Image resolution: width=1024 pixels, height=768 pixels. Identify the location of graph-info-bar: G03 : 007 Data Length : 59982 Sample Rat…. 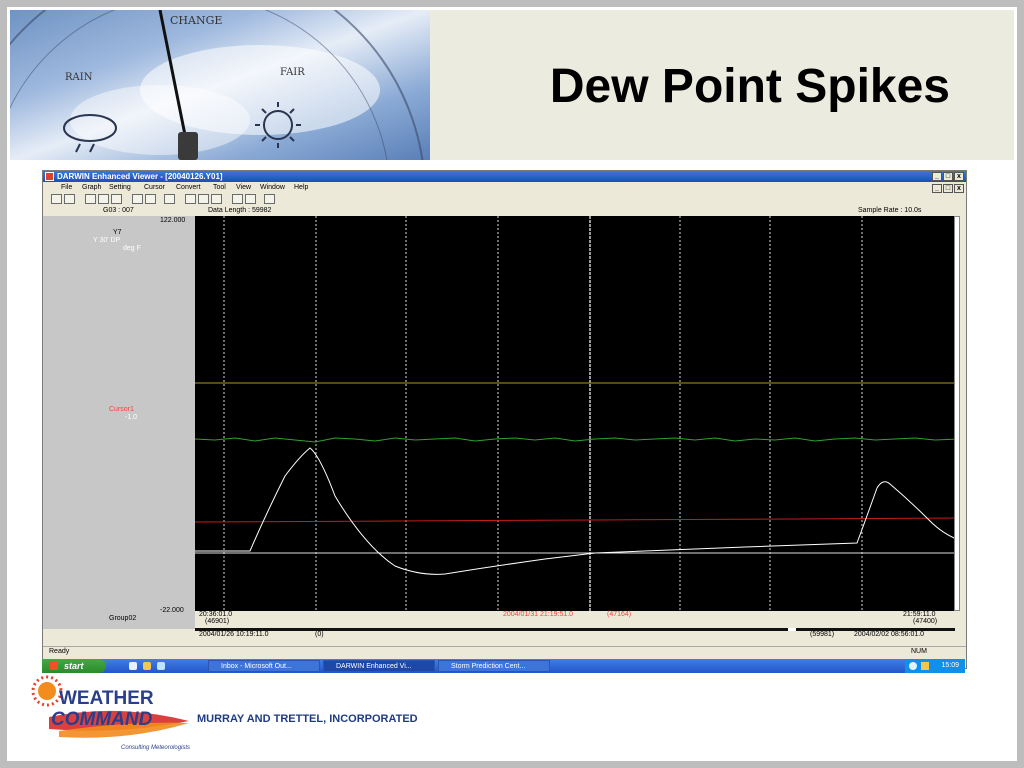
(504, 211).